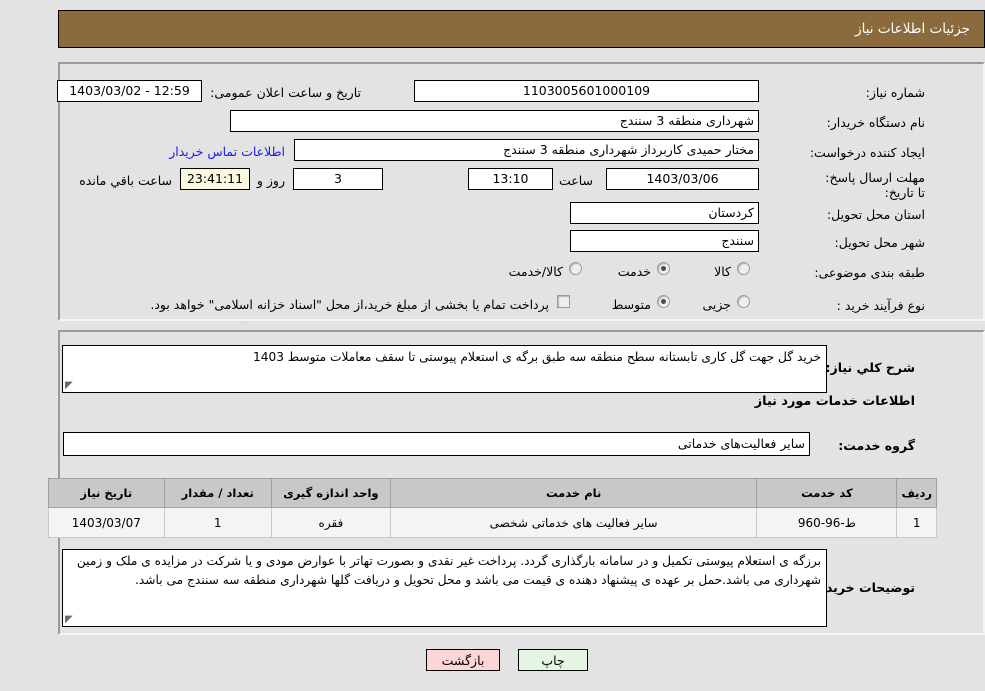  I want to click on purchase-radio-motevaset, so click(663, 301).